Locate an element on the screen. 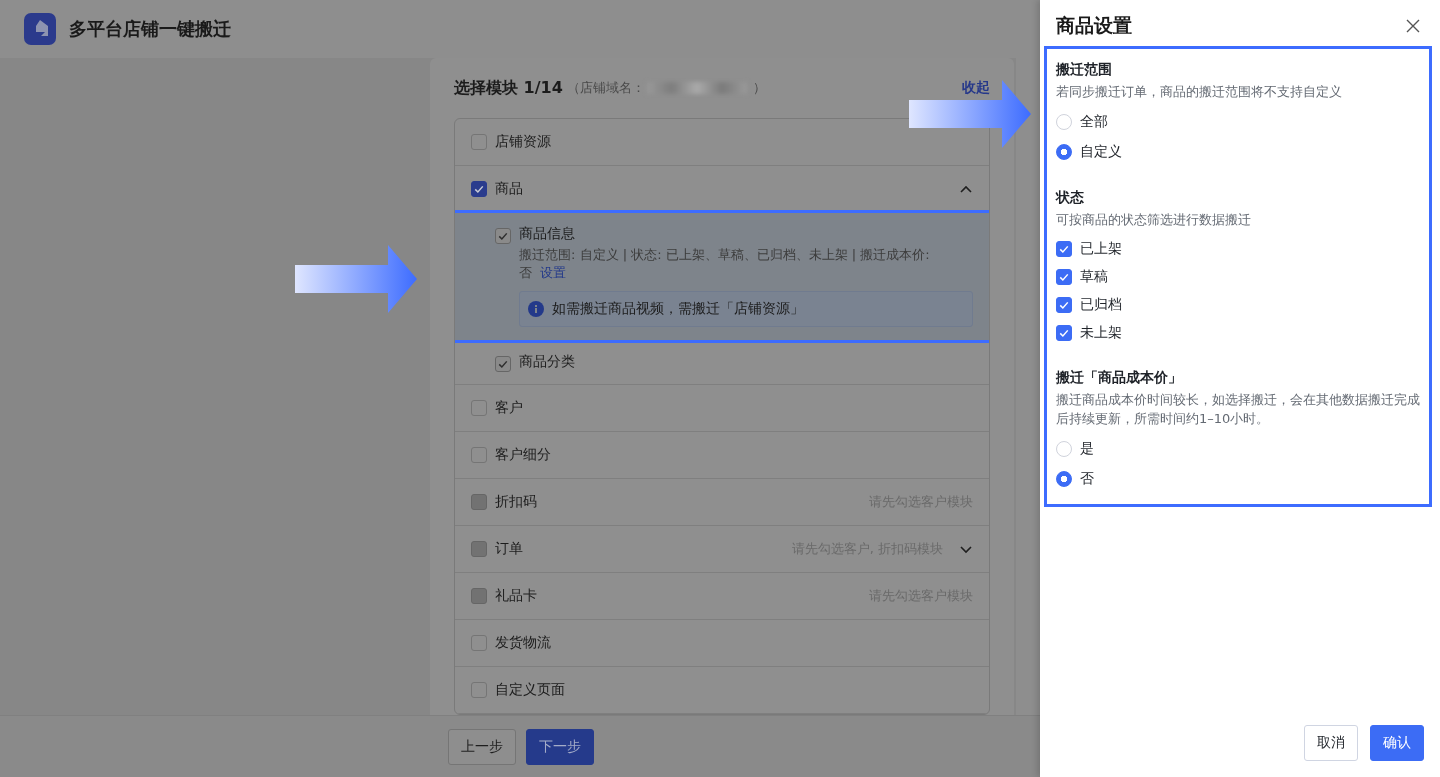  module-label: 发货物流 is located at coordinates (523, 643).